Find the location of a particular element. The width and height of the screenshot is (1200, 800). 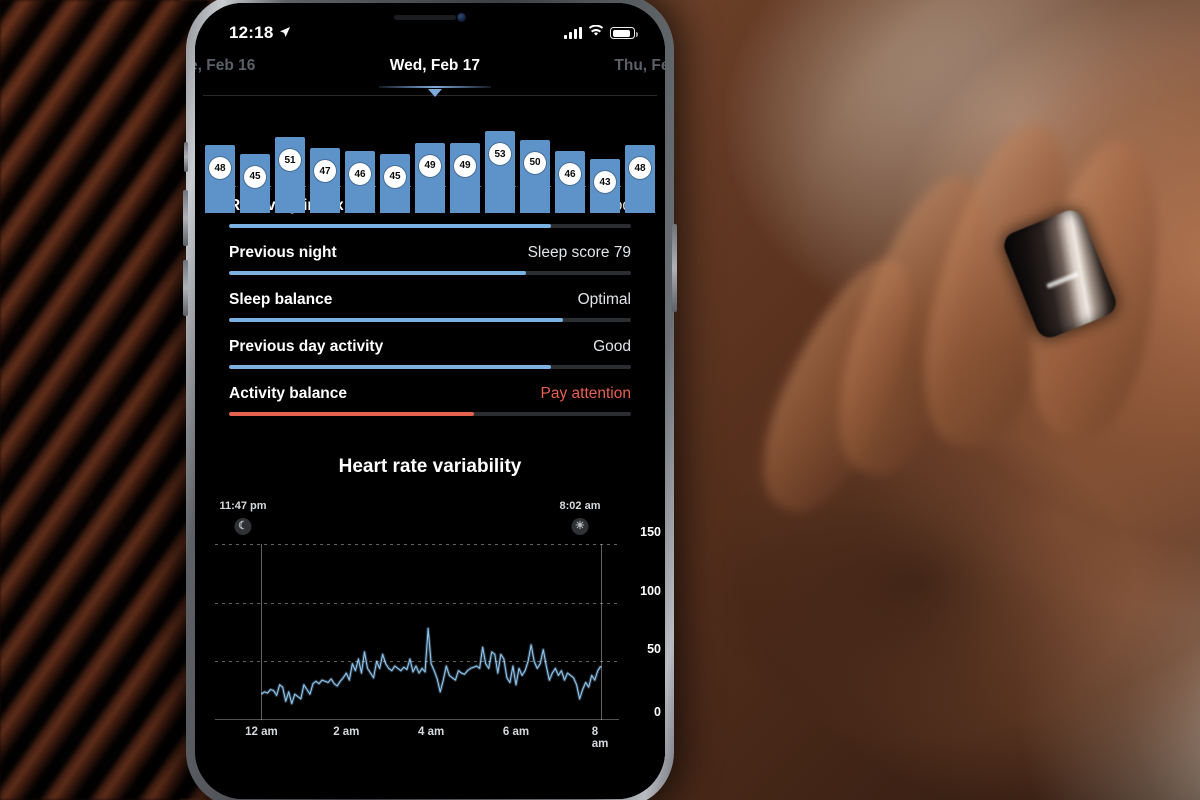

hrv-title: Heart rate variability is located at coordinates (430, 466).